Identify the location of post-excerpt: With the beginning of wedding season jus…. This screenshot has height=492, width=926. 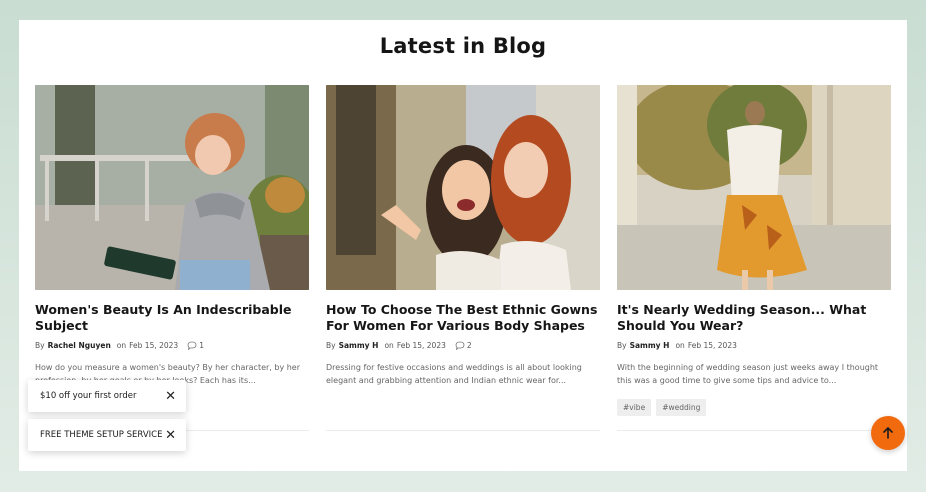
(748, 374).